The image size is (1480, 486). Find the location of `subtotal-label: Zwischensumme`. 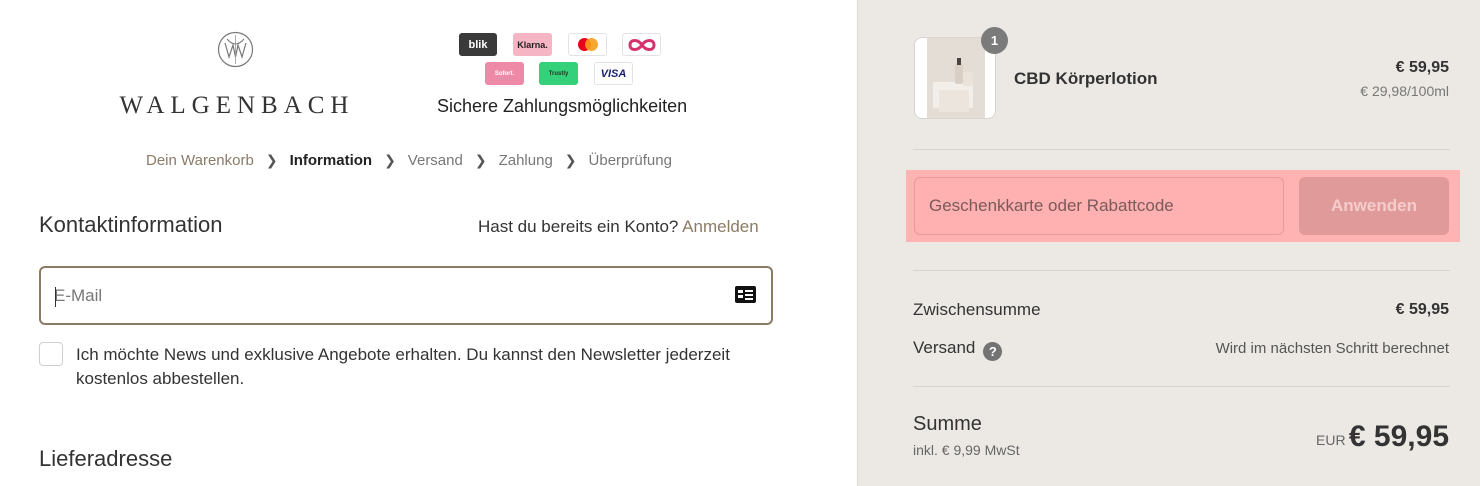

subtotal-label: Zwischensumme is located at coordinates (977, 309).